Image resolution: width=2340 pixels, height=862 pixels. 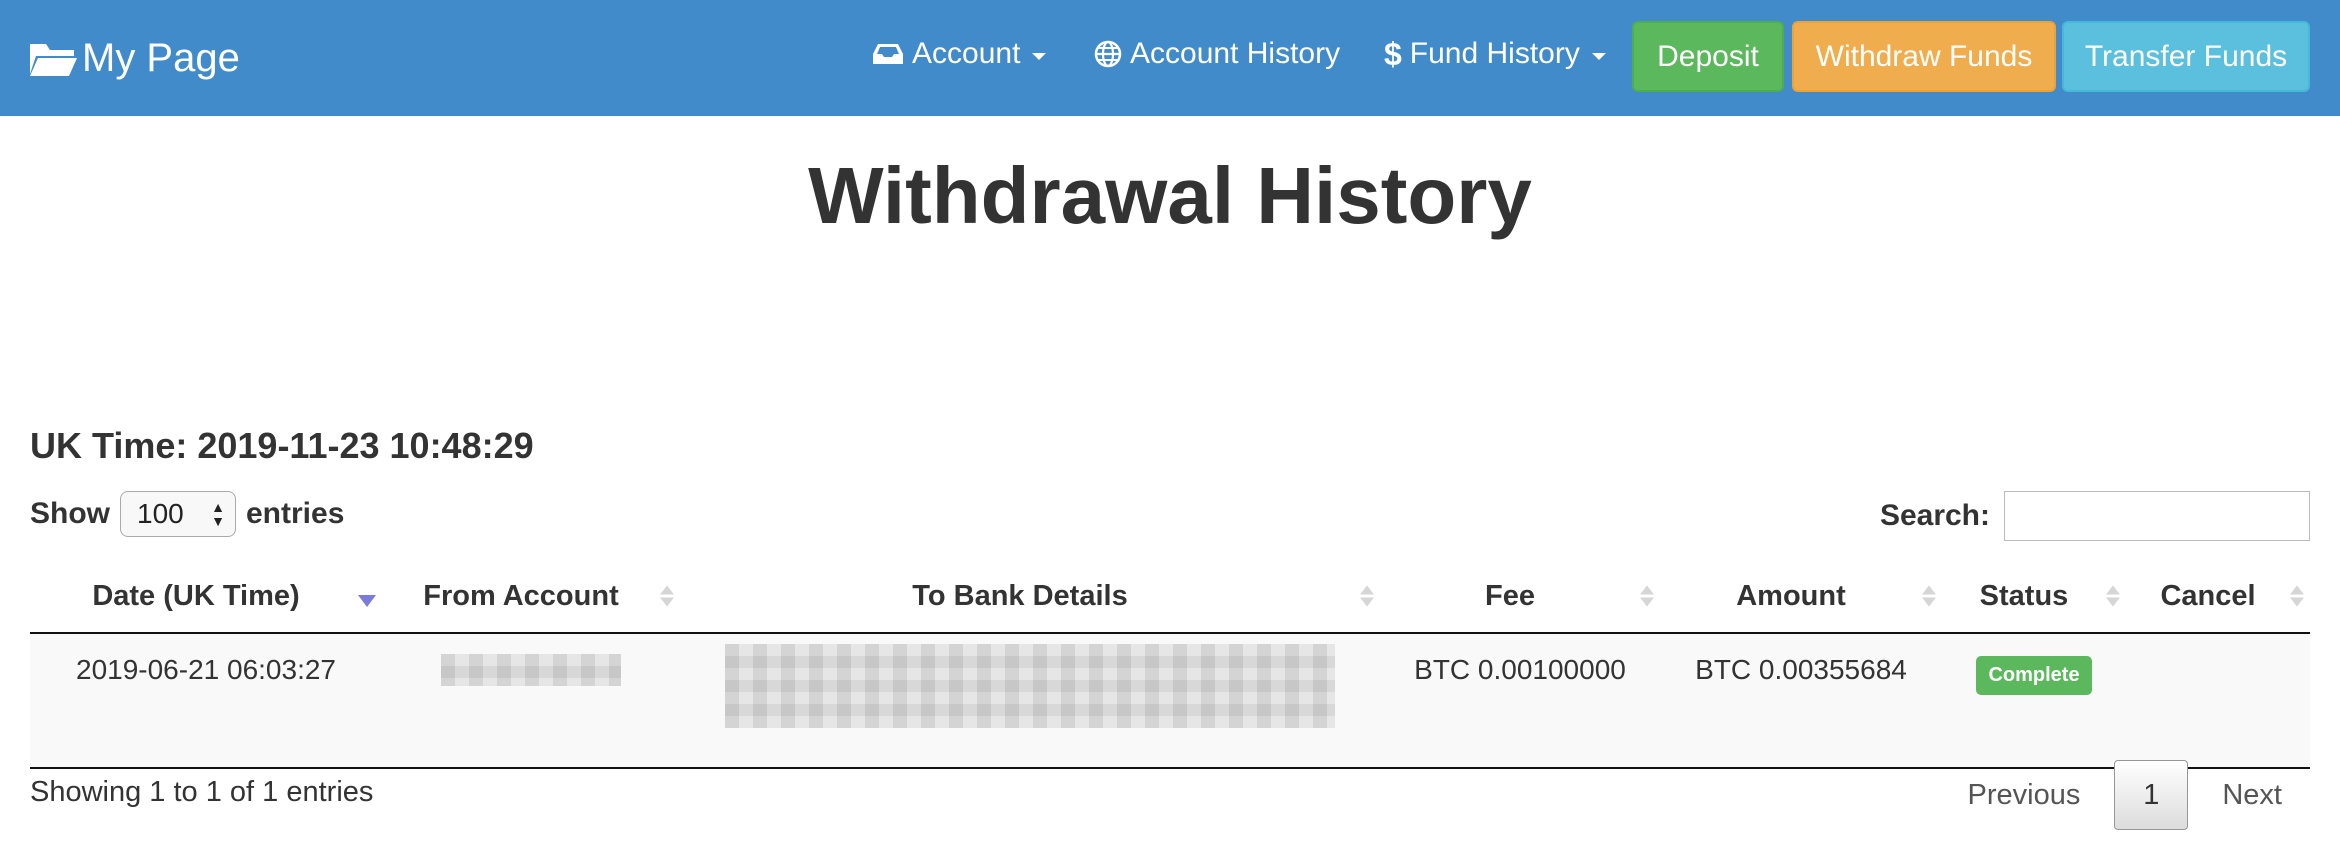 I want to click on uk-time-value: 2019-11-23 10:48:29, so click(x=365, y=445).